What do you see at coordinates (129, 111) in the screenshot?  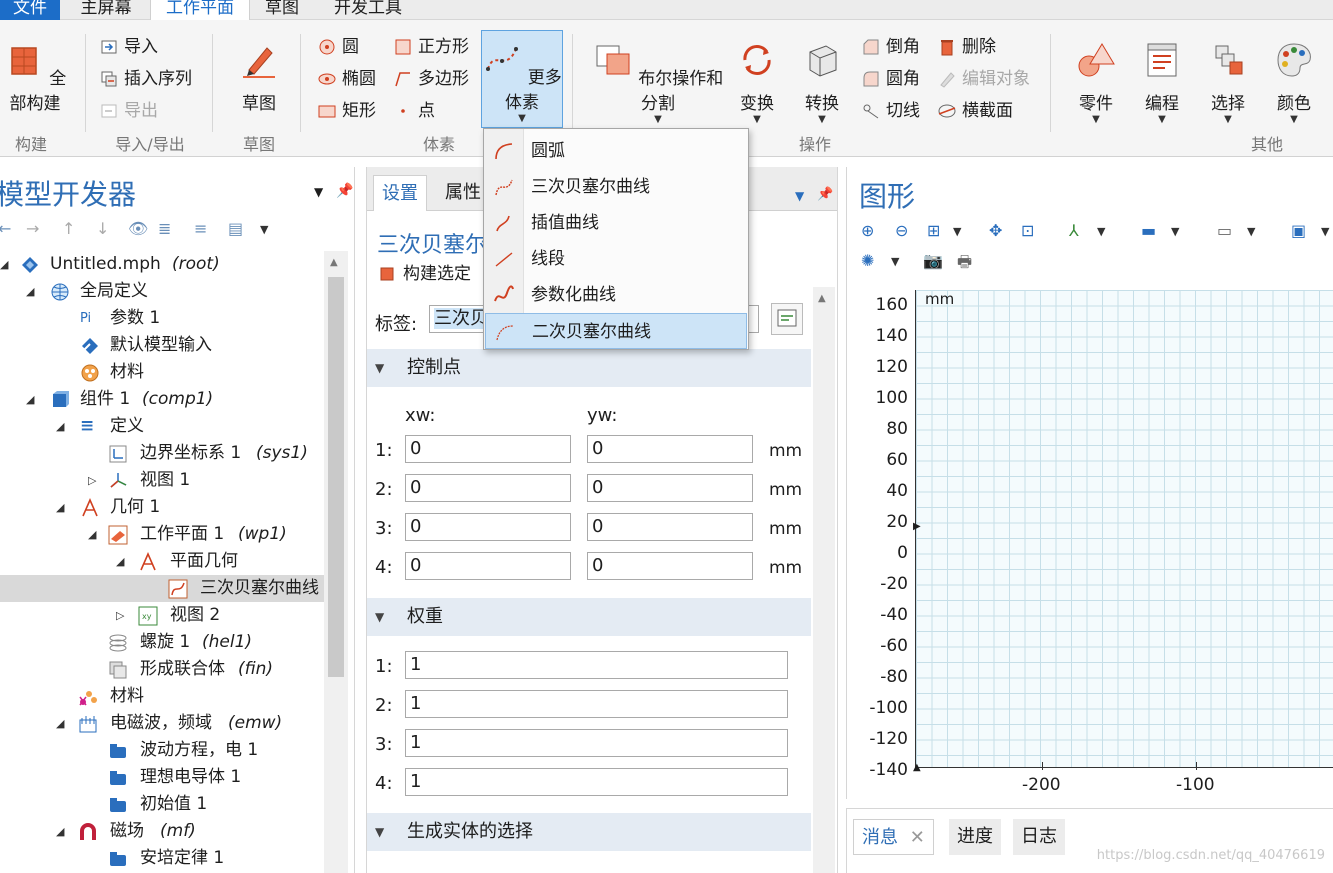 I see `export-button: 导出` at bounding box center [129, 111].